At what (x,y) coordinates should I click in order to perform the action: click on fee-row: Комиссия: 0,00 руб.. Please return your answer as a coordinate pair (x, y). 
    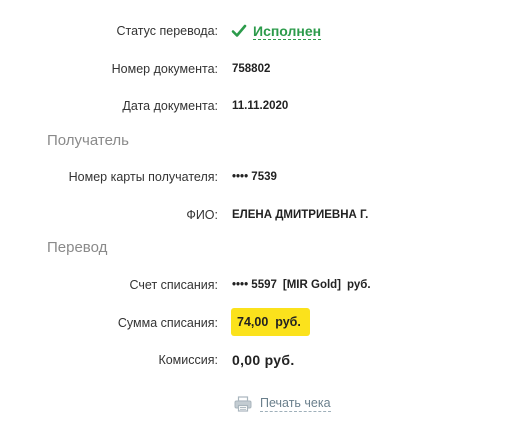
    Looking at the image, I should click on (258, 360).